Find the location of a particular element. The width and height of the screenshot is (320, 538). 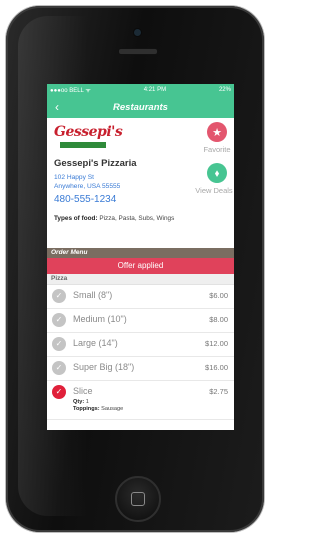

menu-item-qty: Qty: 1 is located at coordinates (81, 402).